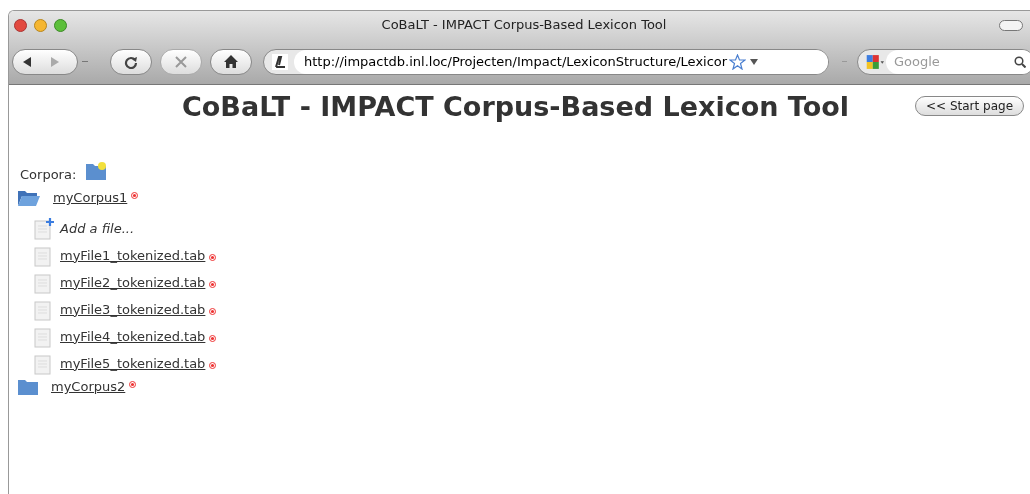 The width and height of the screenshot is (1030, 494). I want to click on start-page-button: << Start page, so click(970, 106).